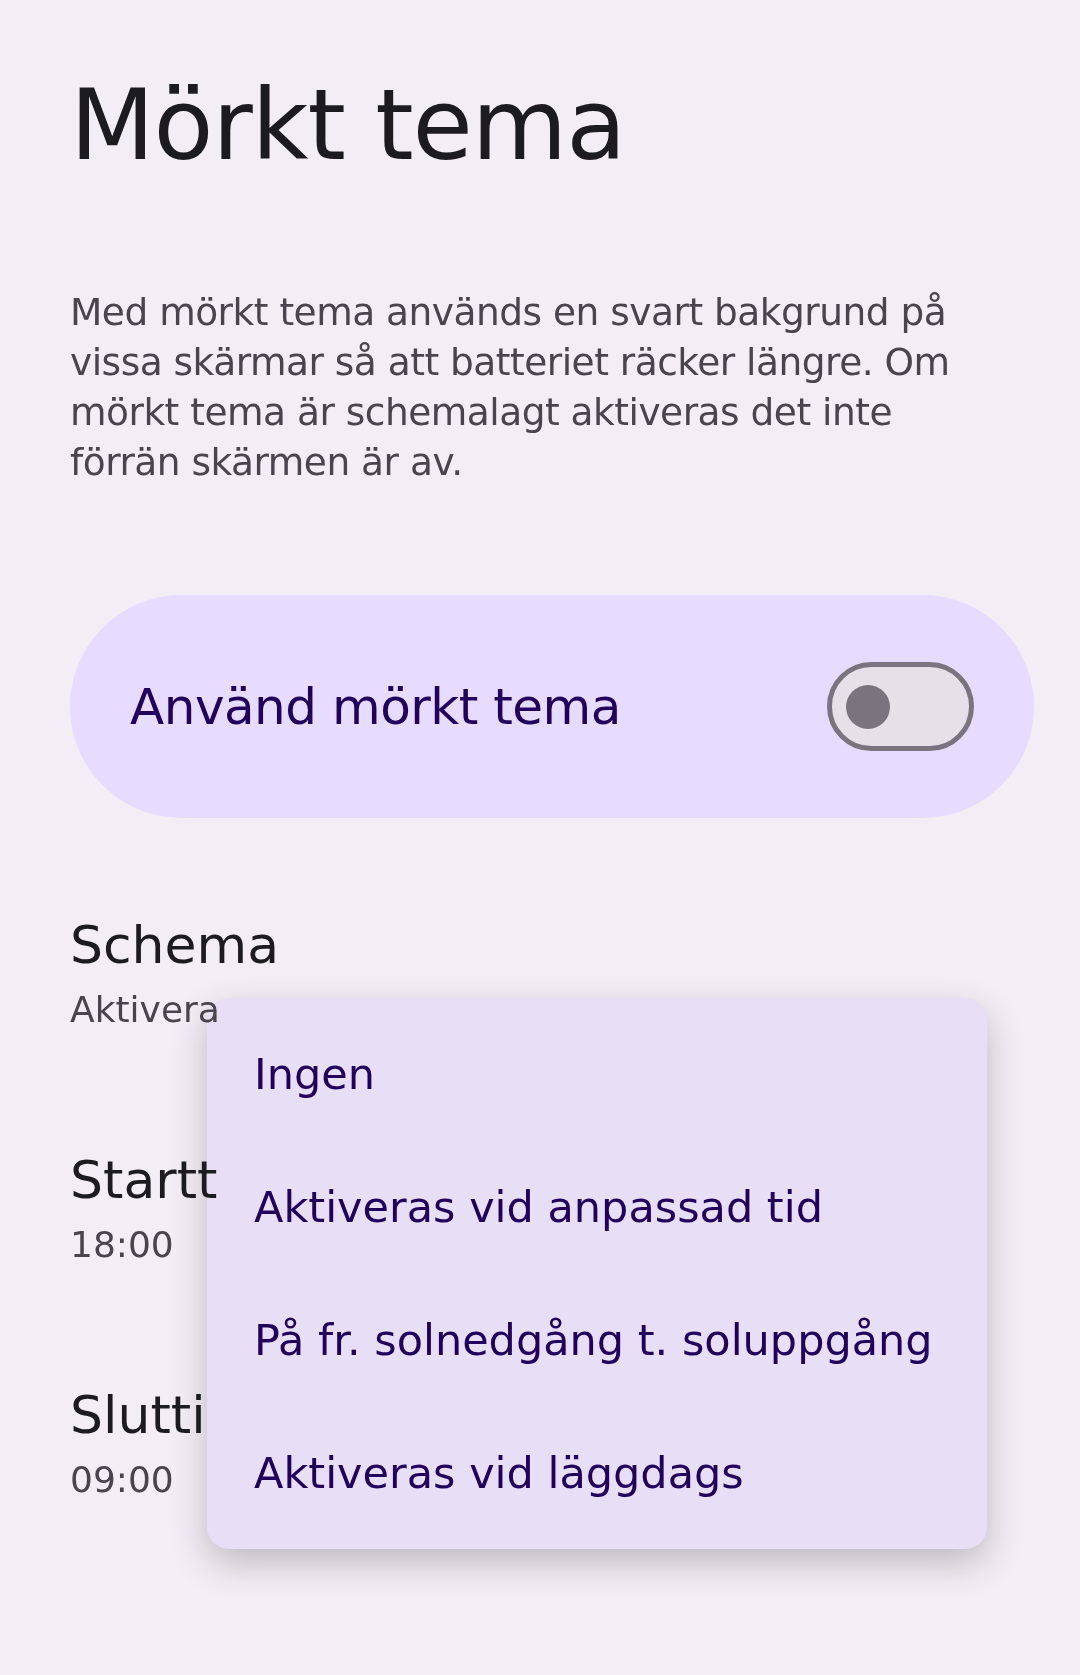 The image size is (1080, 1675). Describe the element at coordinates (597, 1472) in the screenshot. I see `menu-item: Aktiveras vid läggdags` at that location.